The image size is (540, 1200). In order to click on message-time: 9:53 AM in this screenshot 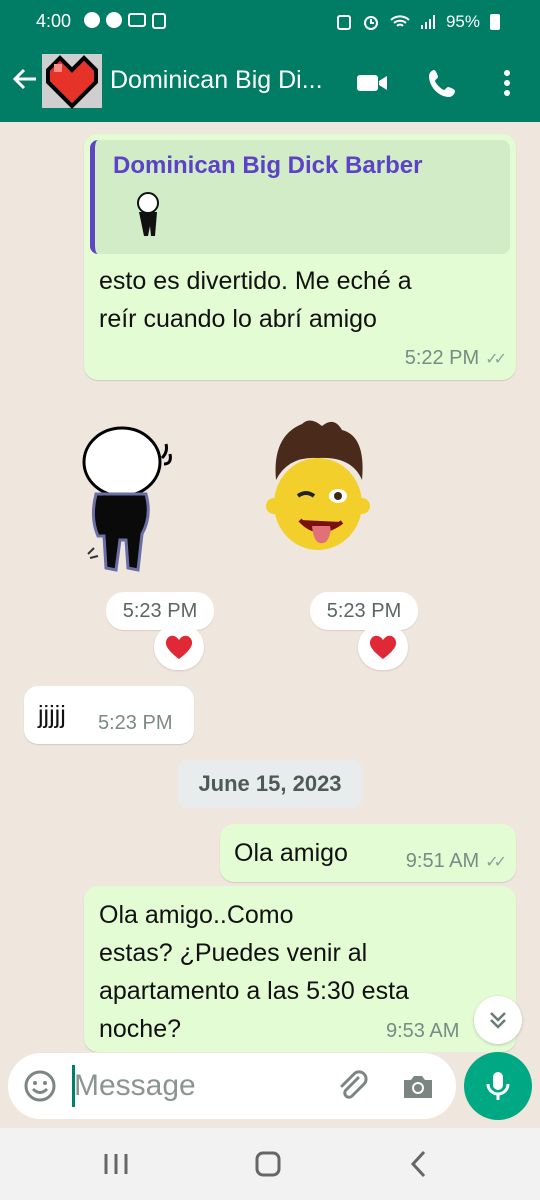, I will do `click(423, 1031)`.